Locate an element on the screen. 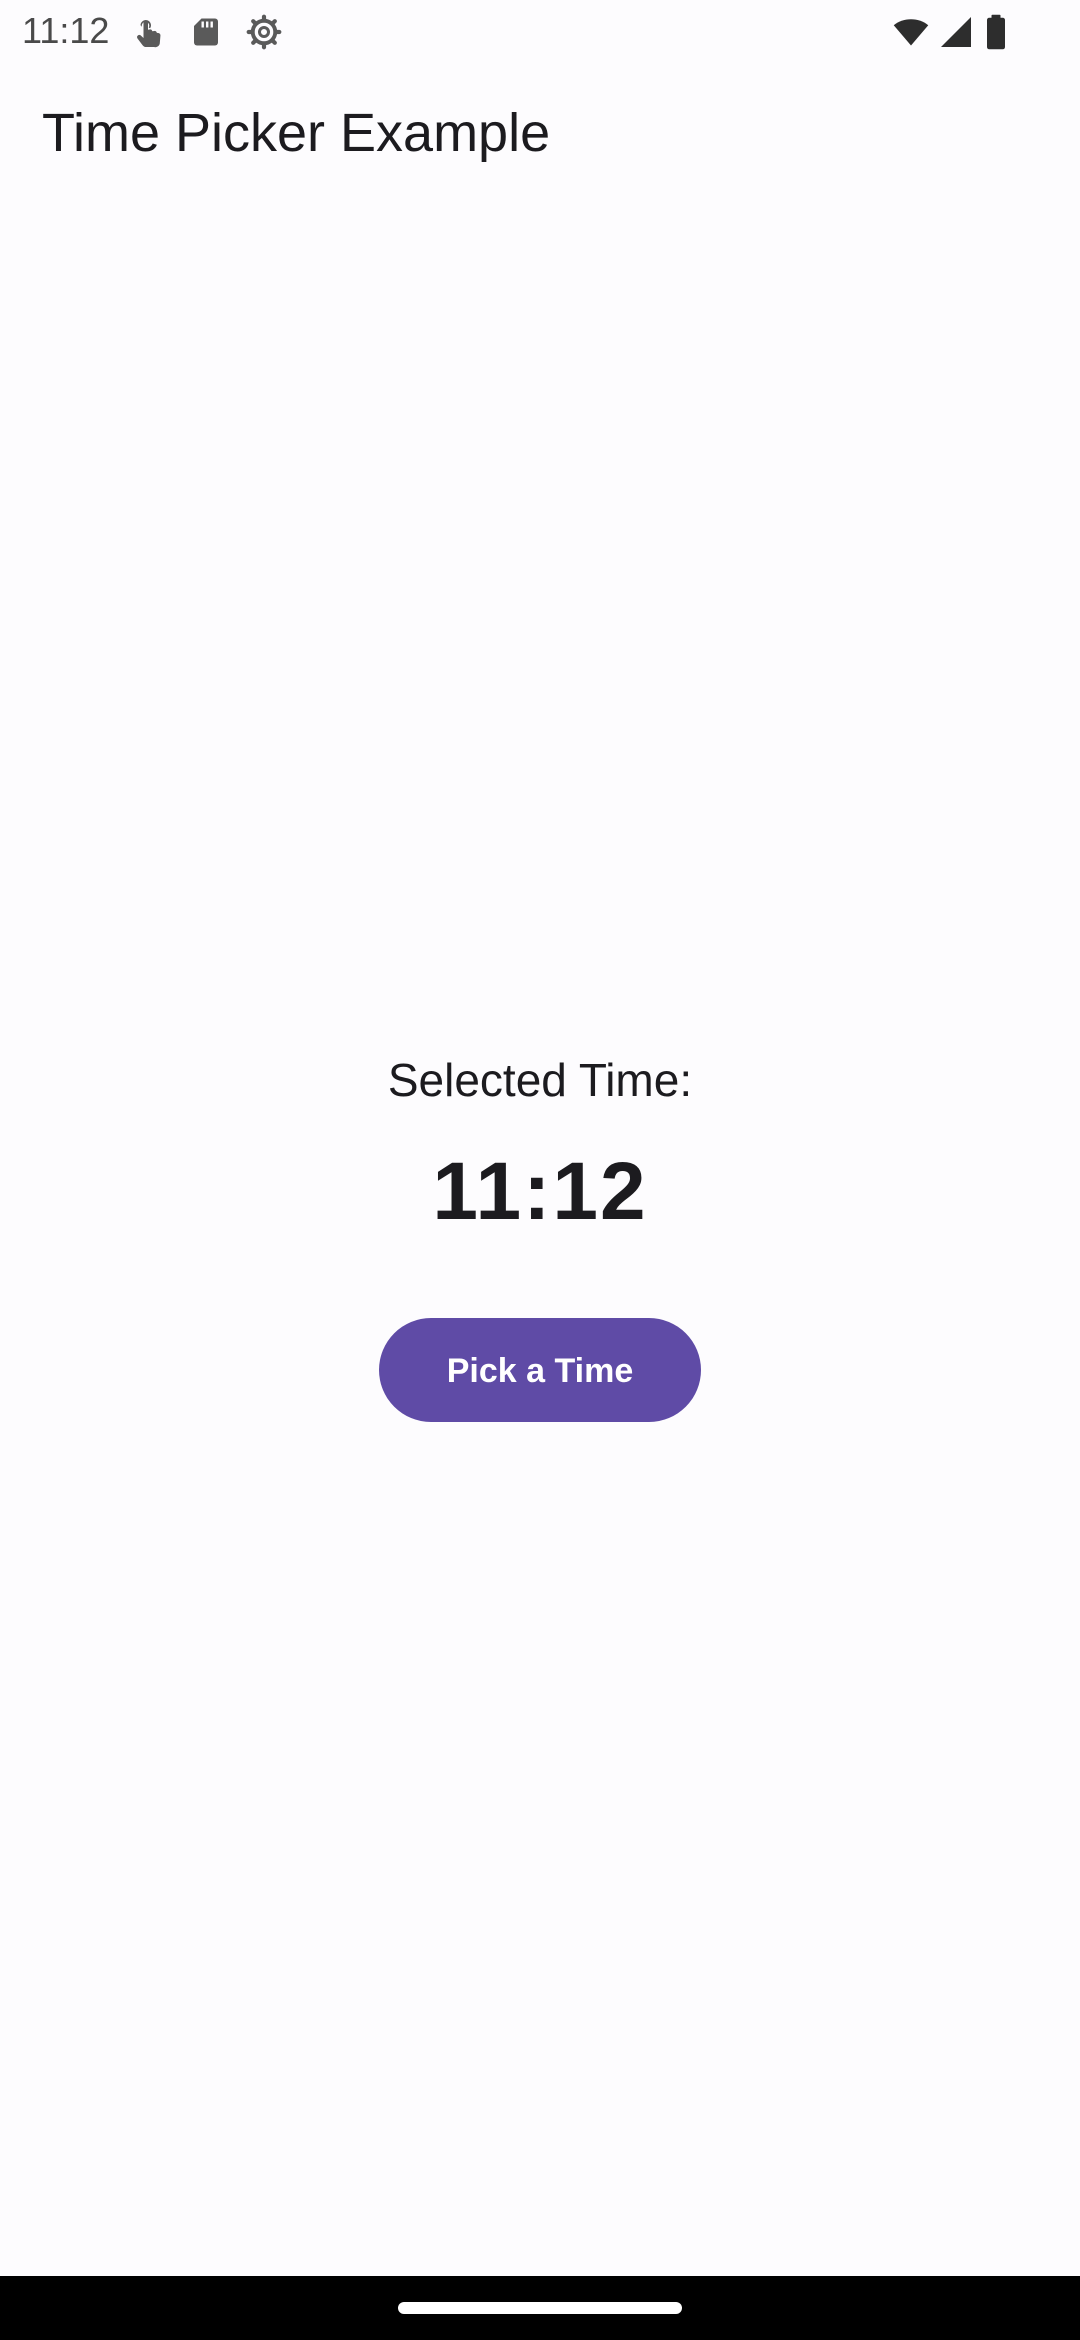 Image resolution: width=1080 pixels, height=2340 pixels. status-bar: 11:12 is located at coordinates (540, 33).